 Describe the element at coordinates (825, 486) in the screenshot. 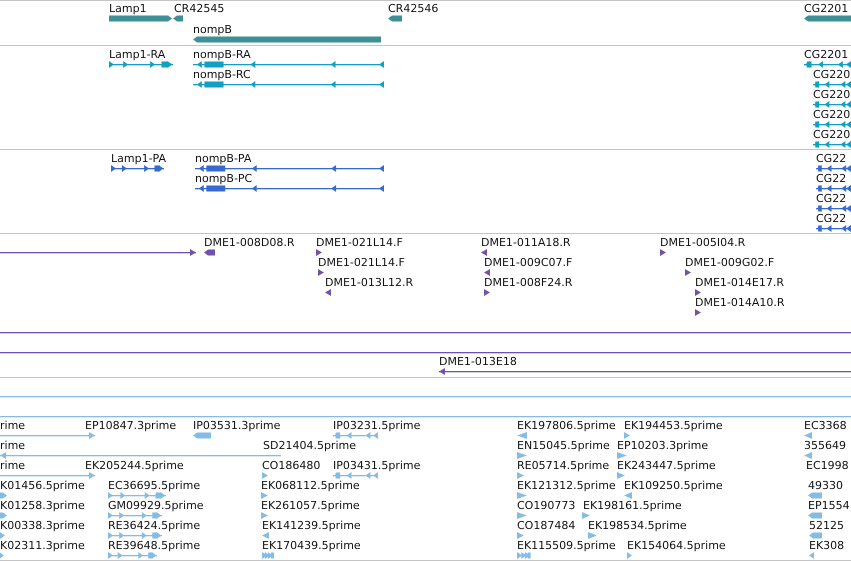

I see `feature-label: 49330` at that location.